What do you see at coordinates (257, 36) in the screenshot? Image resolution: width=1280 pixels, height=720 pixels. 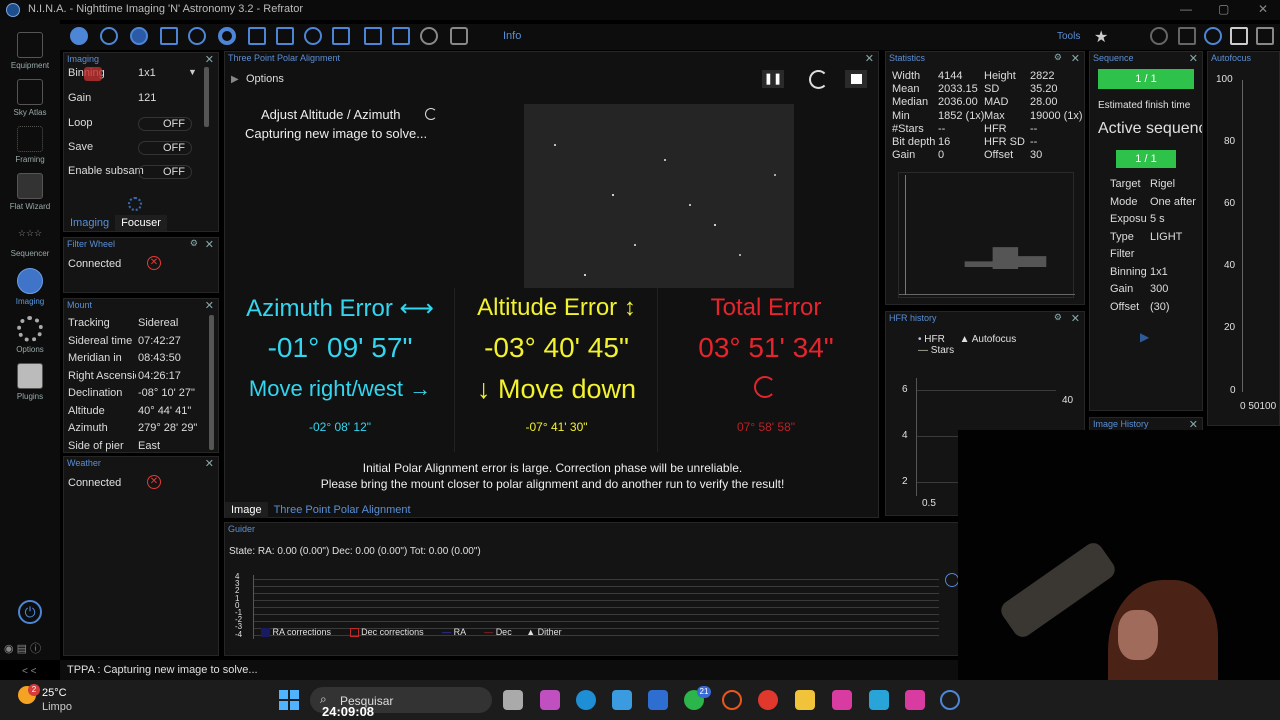 I see `switch-icon` at bounding box center [257, 36].